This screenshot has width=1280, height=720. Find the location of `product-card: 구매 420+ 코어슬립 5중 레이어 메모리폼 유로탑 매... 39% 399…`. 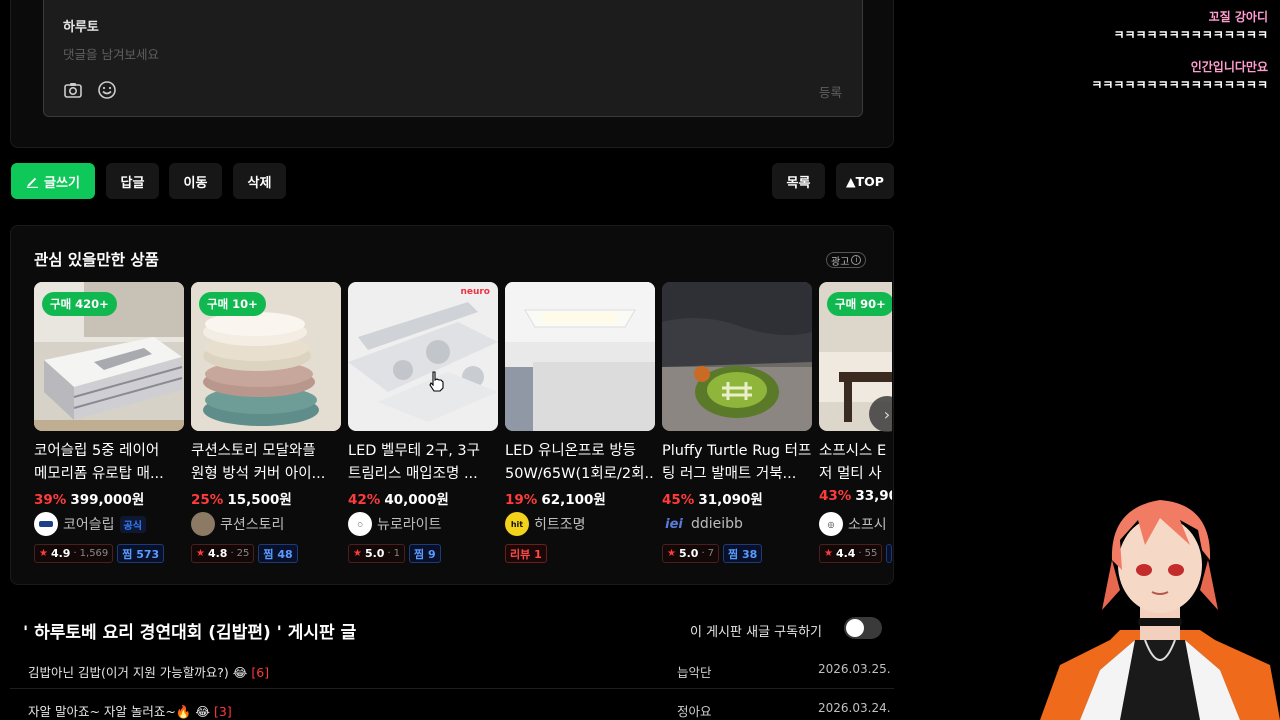

product-card: 구매 420+ 코어슬립 5중 레이어 메모리폼 유로탑 매... 39% 399… is located at coordinates (109, 427).